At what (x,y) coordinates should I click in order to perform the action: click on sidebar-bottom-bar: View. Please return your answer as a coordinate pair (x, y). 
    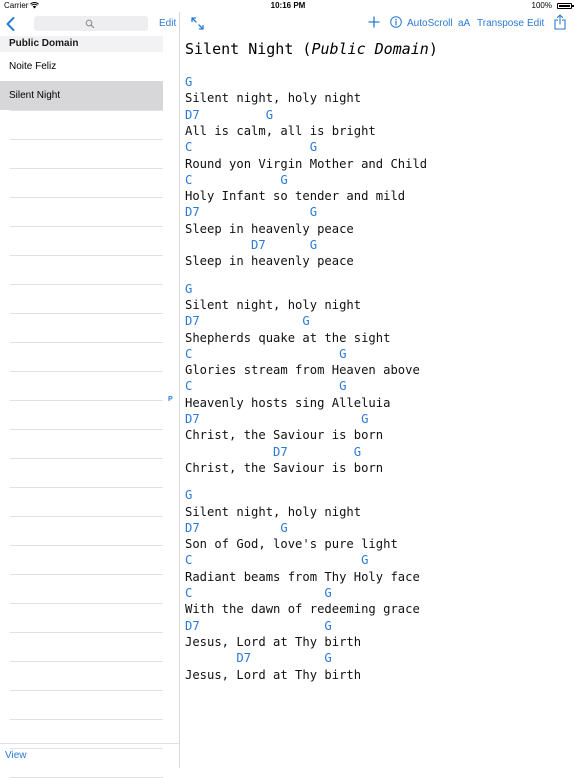
    Looking at the image, I should click on (89, 755).